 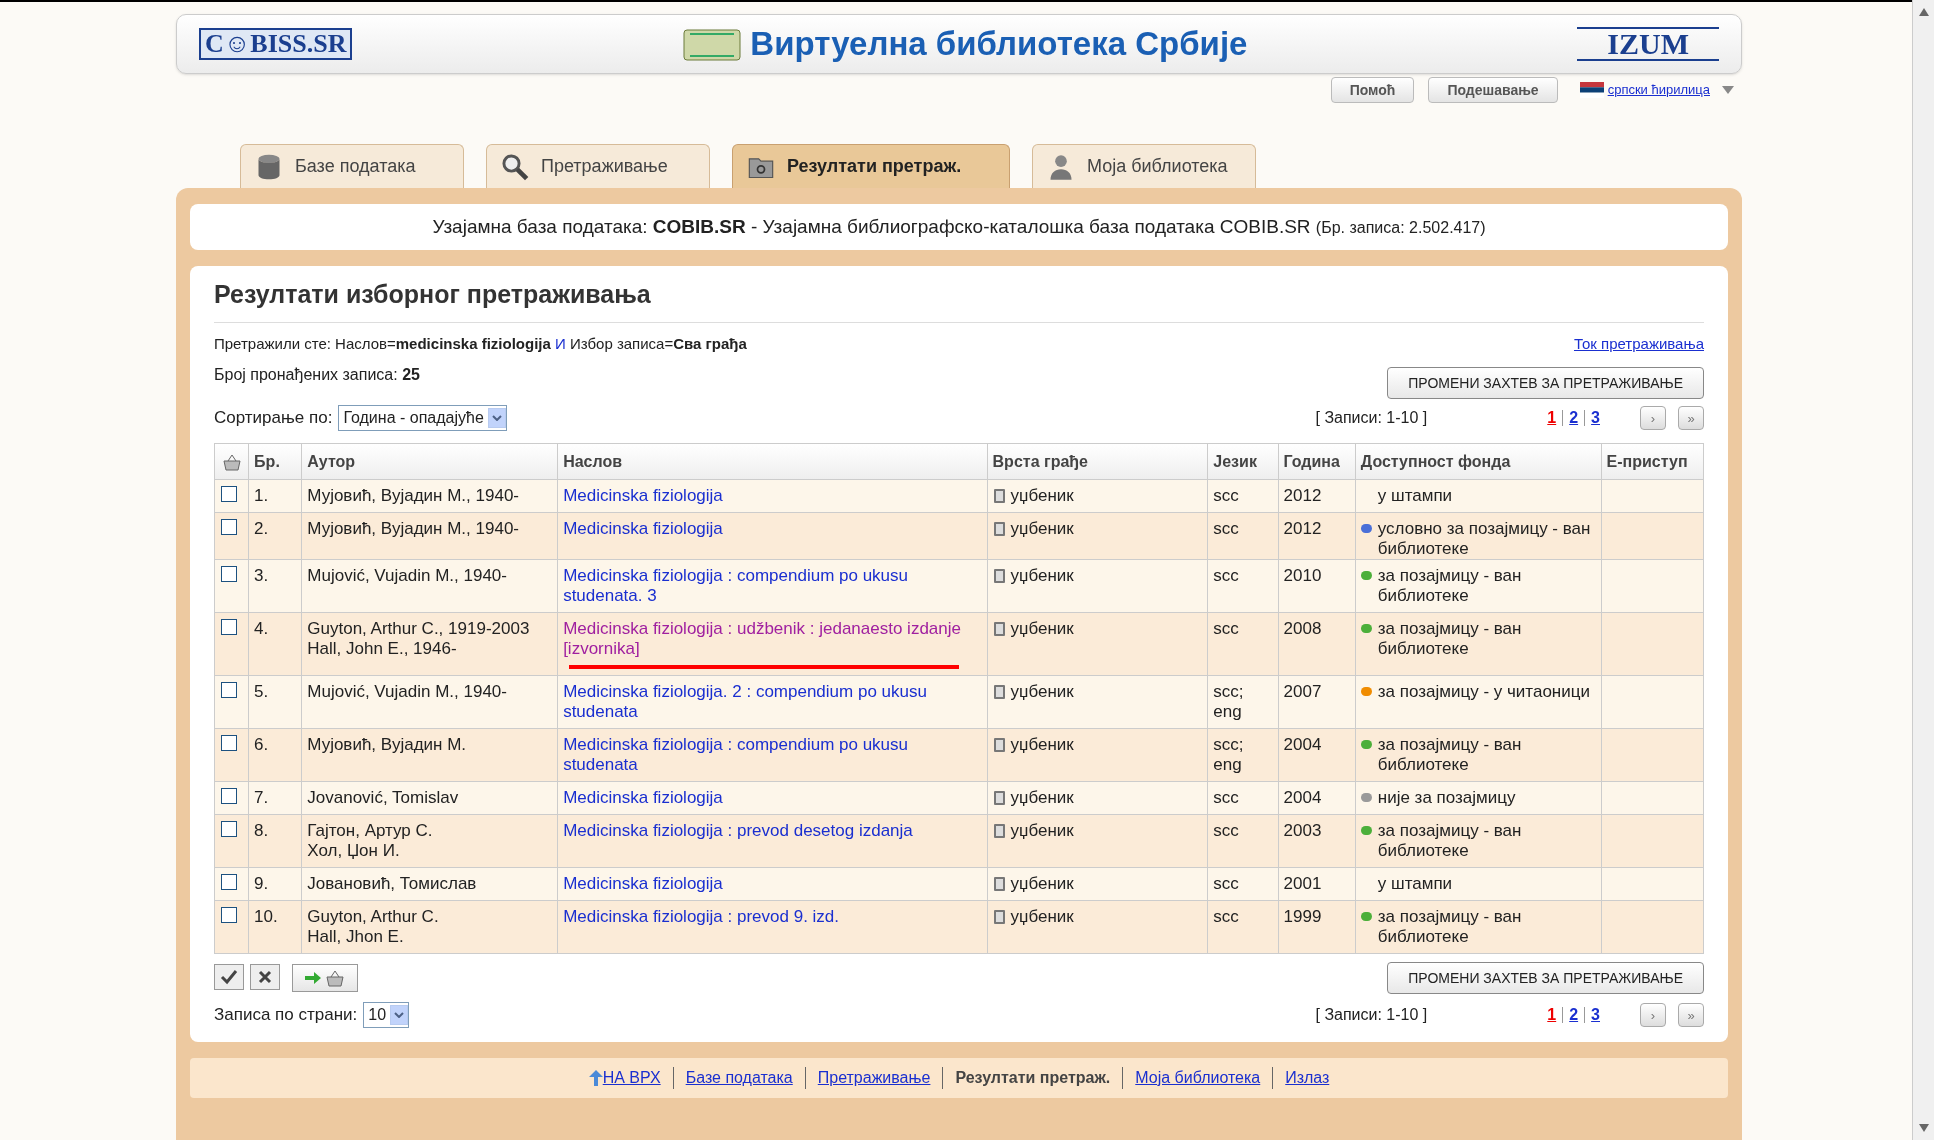 I want to click on column-header: Језик, so click(x=1243, y=461).